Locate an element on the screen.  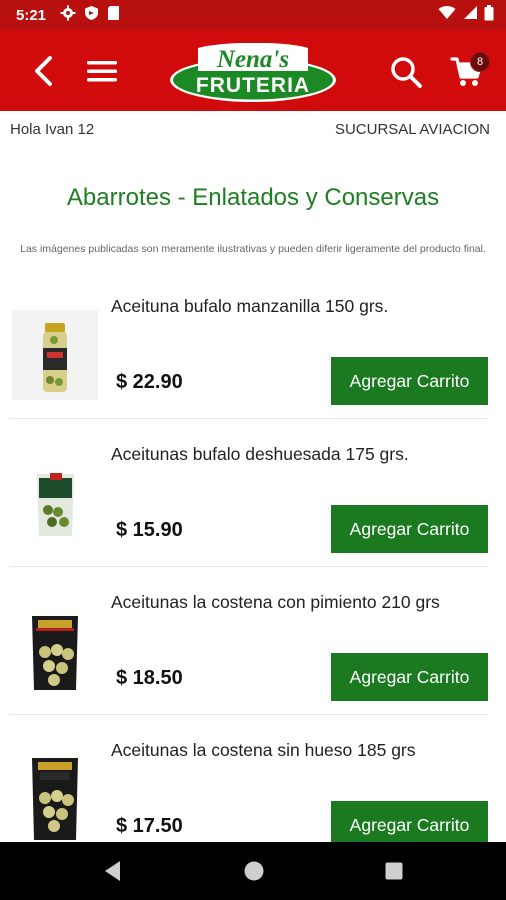
gear-icon is located at coordinates (68, 15).